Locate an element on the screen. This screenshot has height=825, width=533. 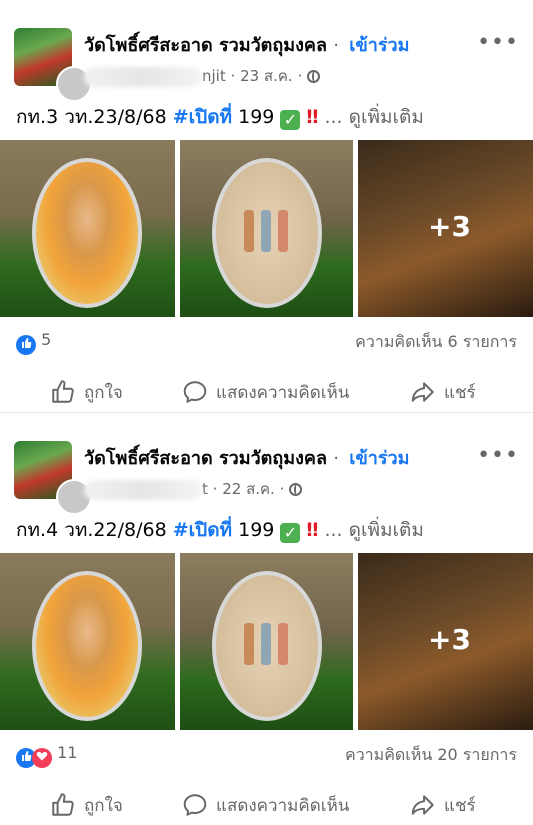
reaction-summary: 11 is located at coordinates (46, 755).